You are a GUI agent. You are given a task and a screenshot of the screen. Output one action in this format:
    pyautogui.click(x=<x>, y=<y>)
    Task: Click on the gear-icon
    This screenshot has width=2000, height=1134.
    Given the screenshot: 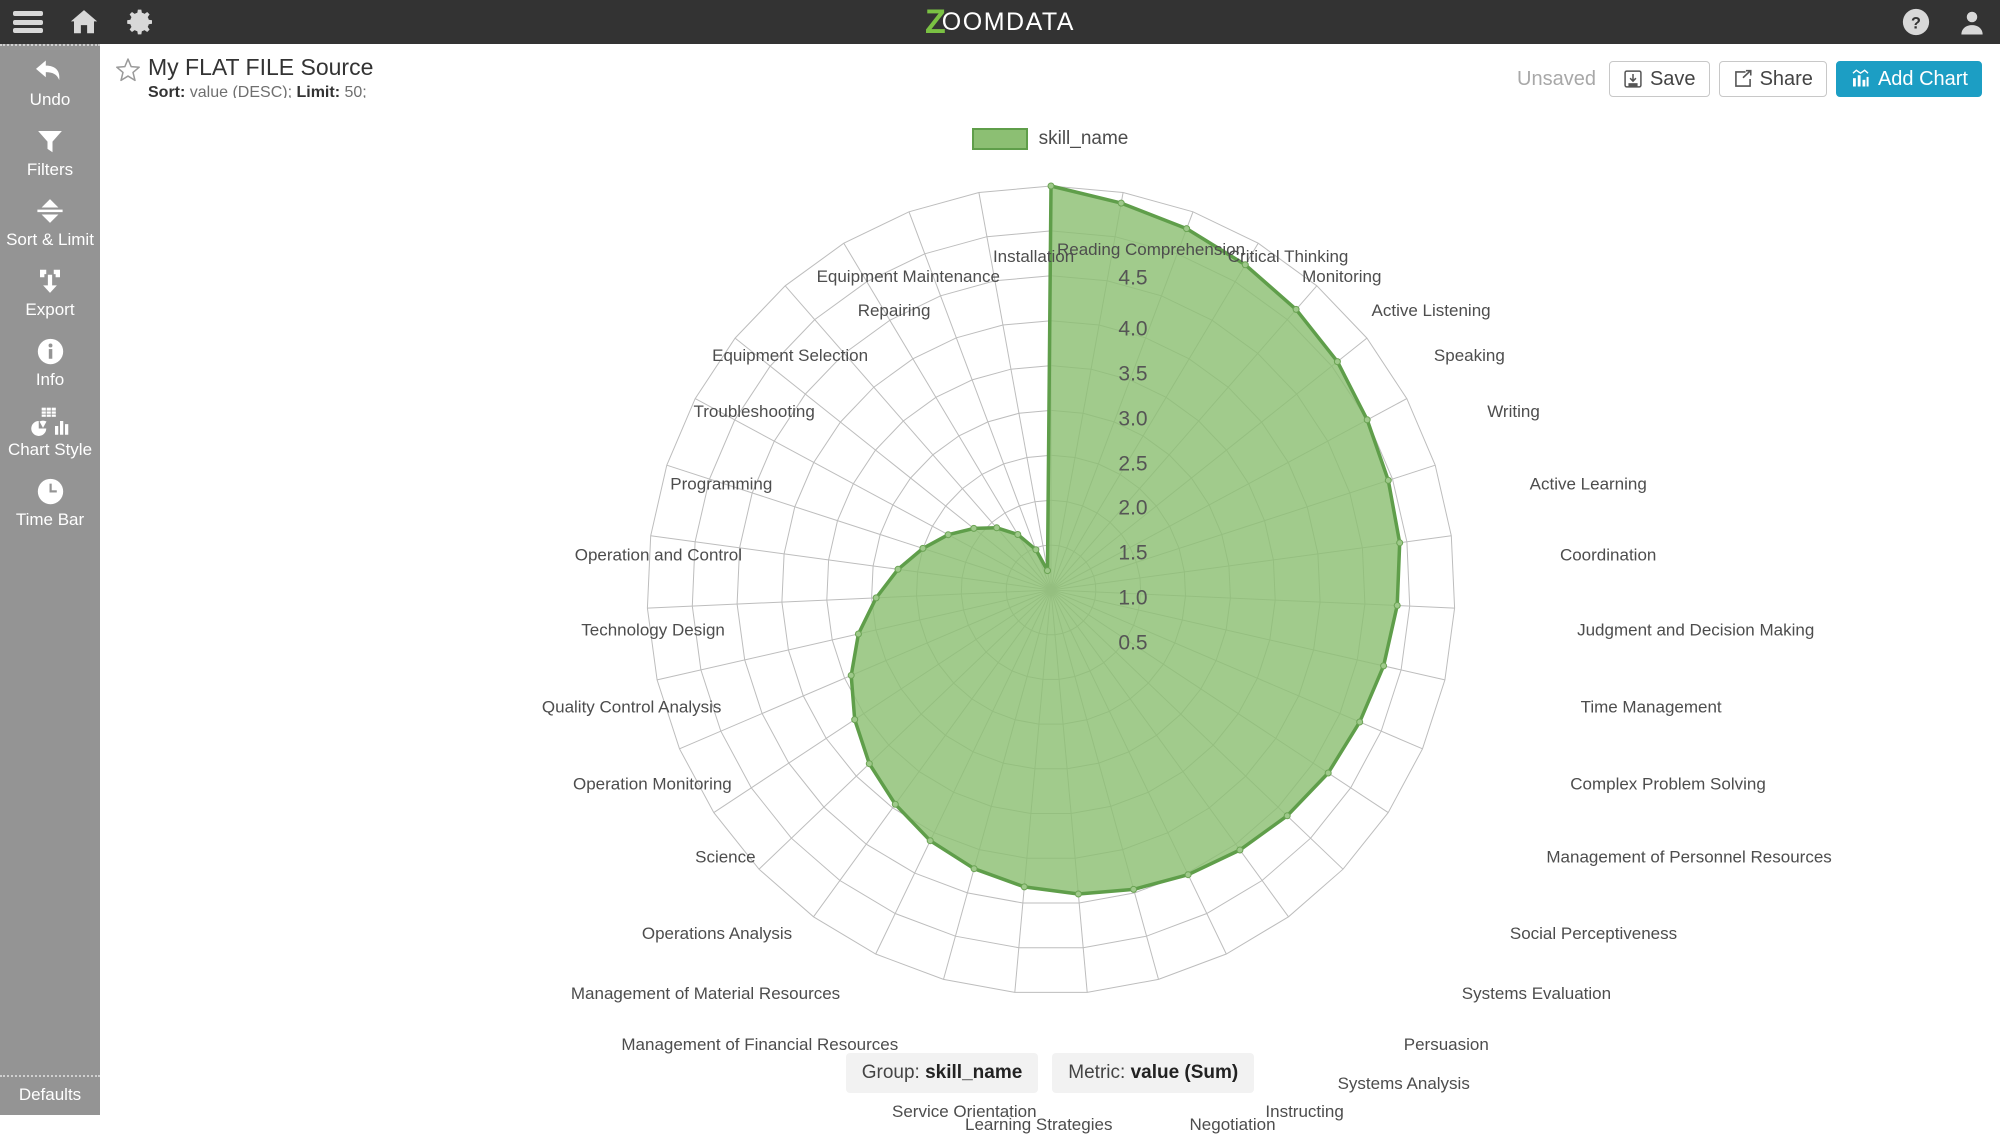 What is the action you would take?
    pyautogui.click(x=139, y=22)
    